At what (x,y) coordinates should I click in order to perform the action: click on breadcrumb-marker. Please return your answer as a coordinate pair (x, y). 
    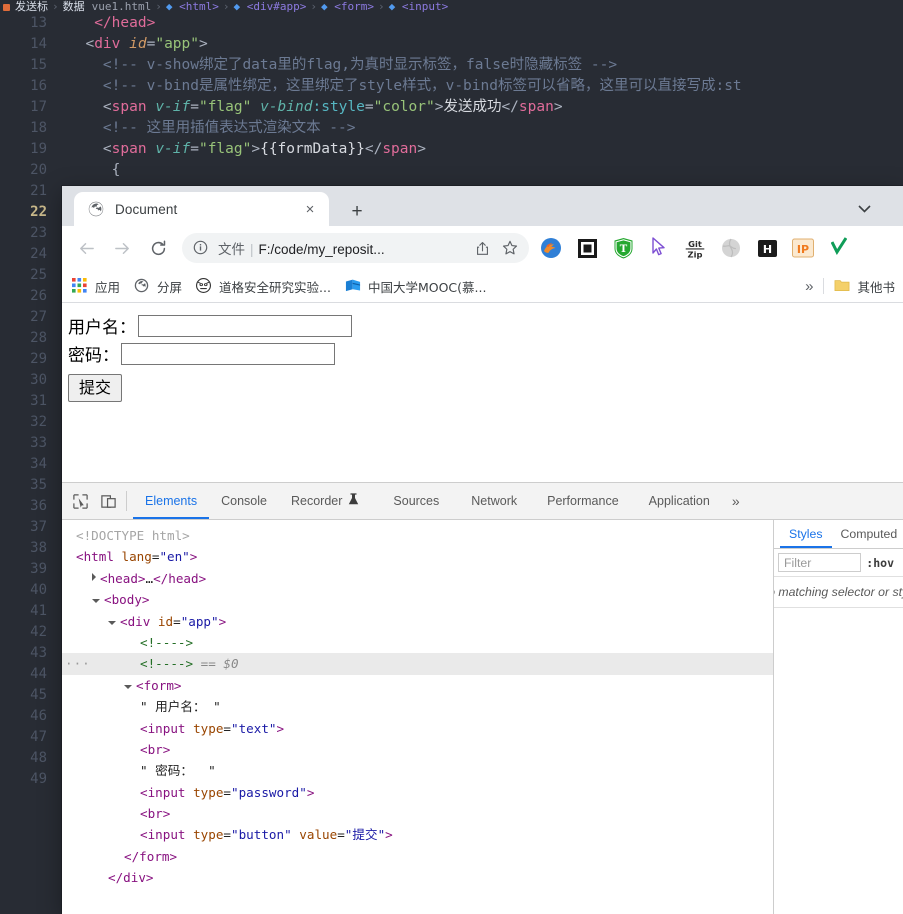
    Looking at the image, I should click on (6, 7).